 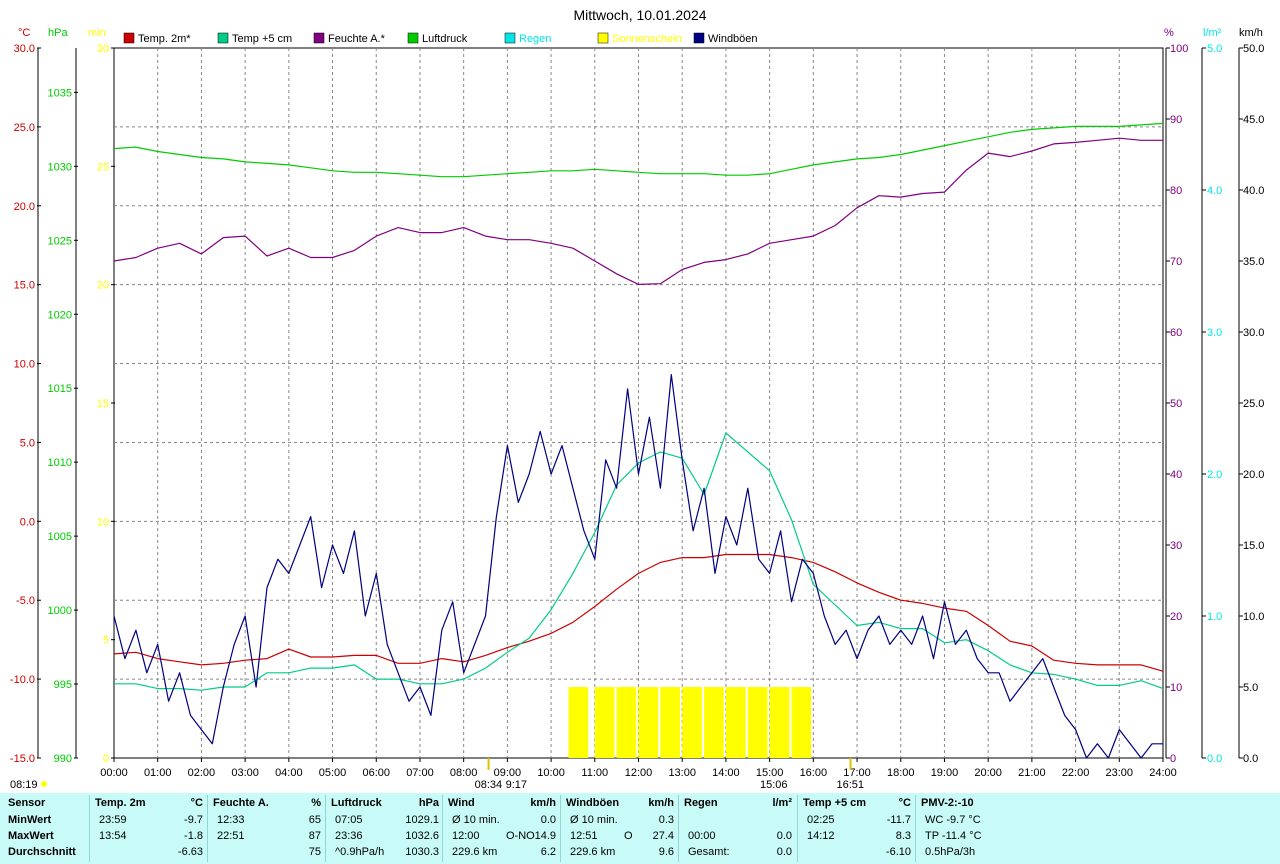 What do you see at coordinates (1250, 759) in the screenshot?
I see `wind-tick-label: 0.0` at bounding box center [1250, 759].